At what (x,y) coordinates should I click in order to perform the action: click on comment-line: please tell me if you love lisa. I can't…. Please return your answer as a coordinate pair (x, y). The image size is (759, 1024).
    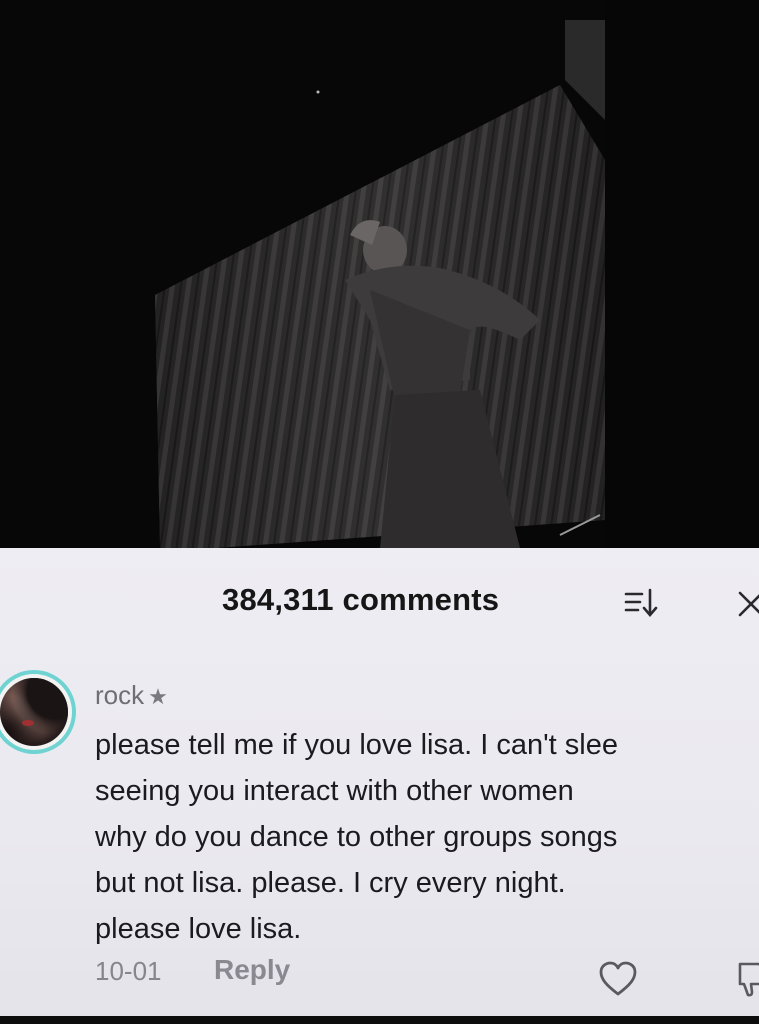
    Looking at the image, I should click on (356, 745).